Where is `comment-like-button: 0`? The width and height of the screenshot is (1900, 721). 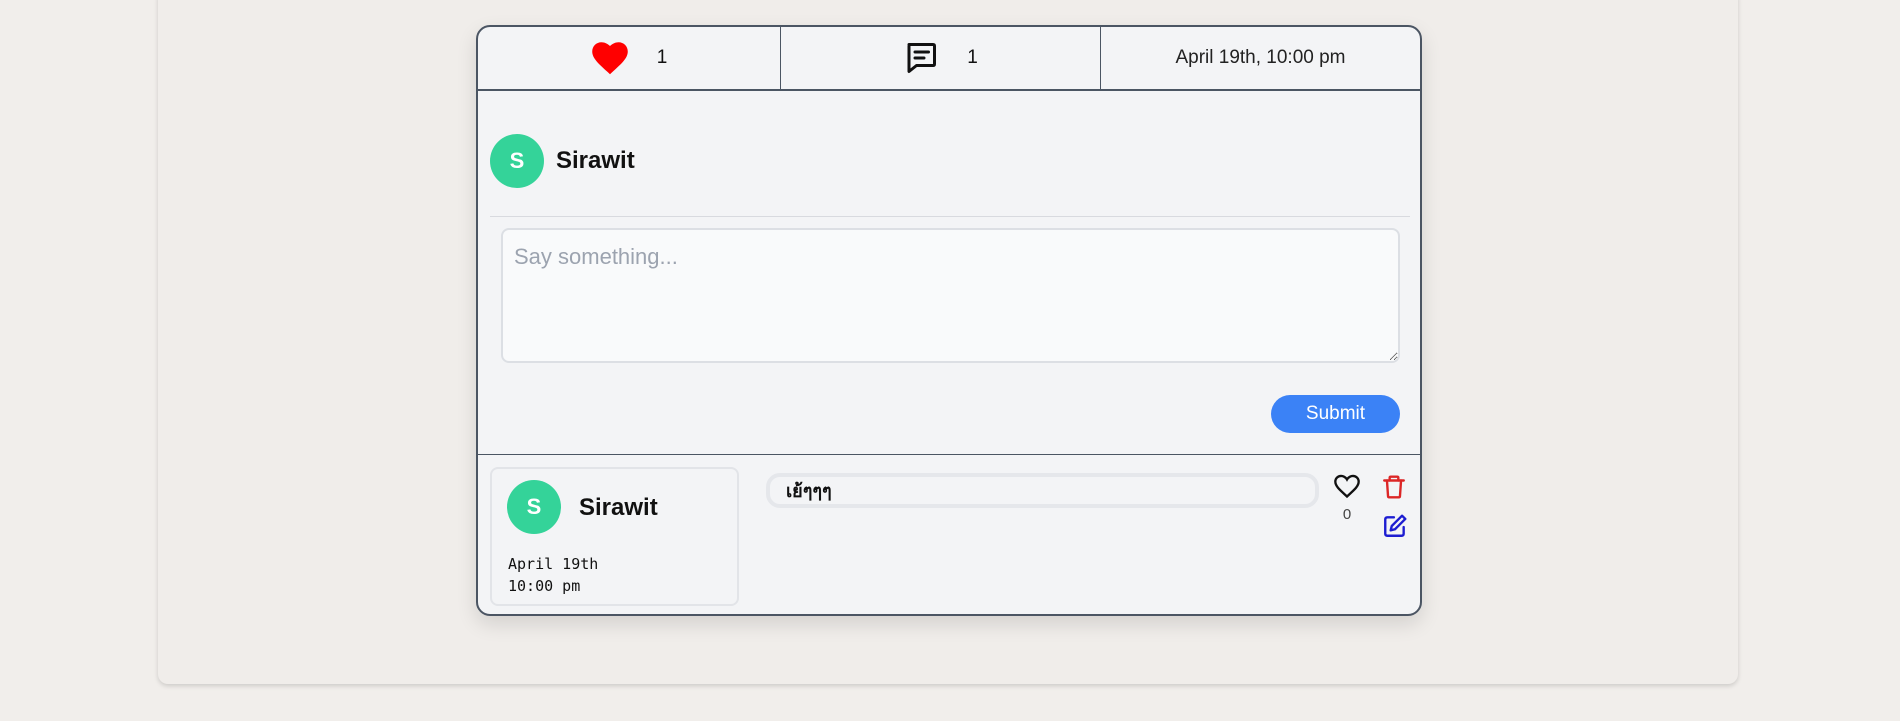
comment-like-button: 0 is located at coordinates (1347, 498).